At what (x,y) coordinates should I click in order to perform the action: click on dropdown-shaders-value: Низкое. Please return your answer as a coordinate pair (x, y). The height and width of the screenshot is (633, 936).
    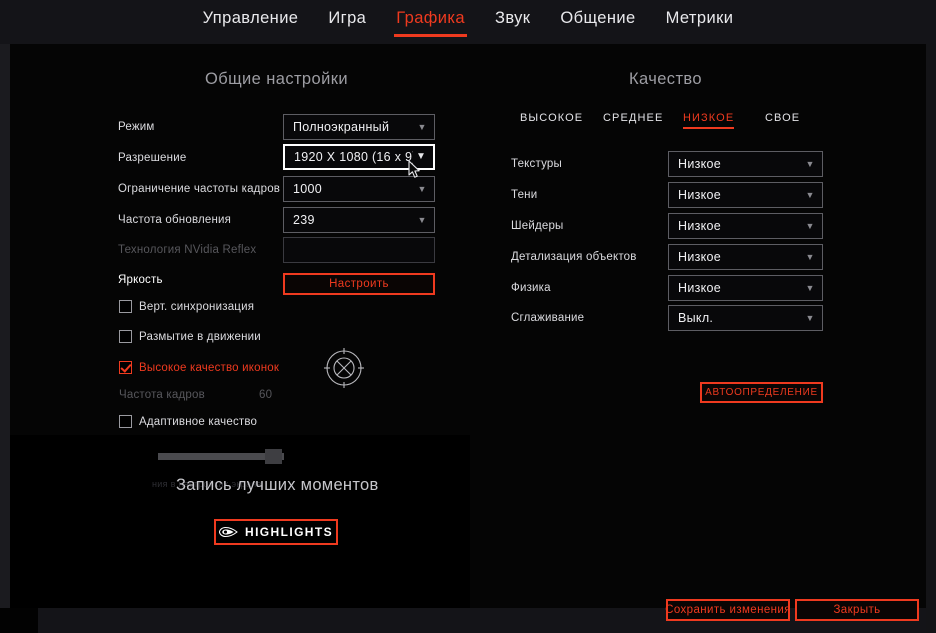
    Looking at the image, I should click on (700, 226).